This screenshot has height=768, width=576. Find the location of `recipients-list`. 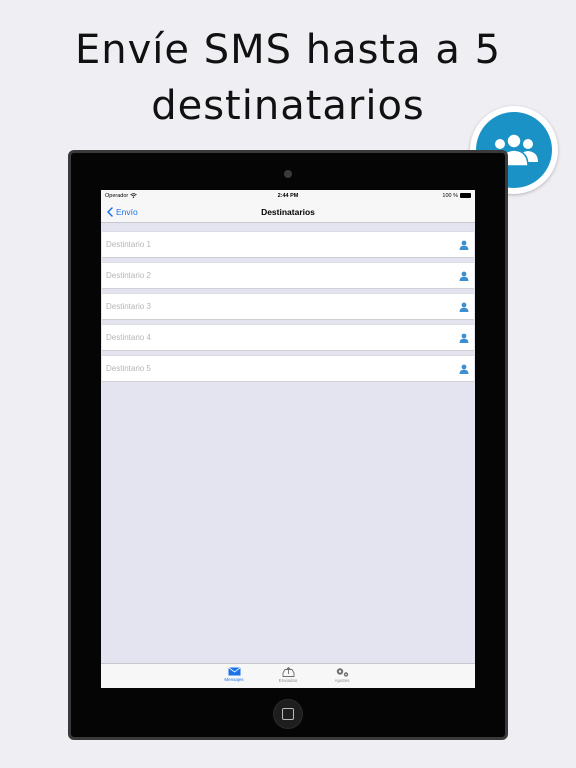

recipients-list is located at coordinates (288, 302).